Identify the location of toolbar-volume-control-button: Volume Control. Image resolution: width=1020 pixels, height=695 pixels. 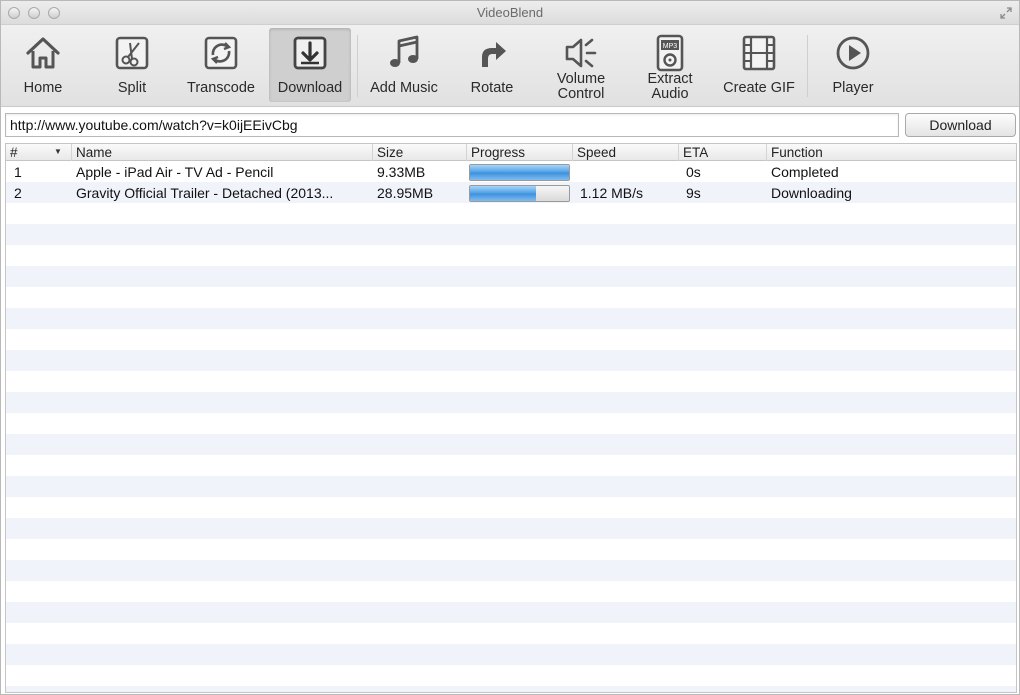
(581, 65).